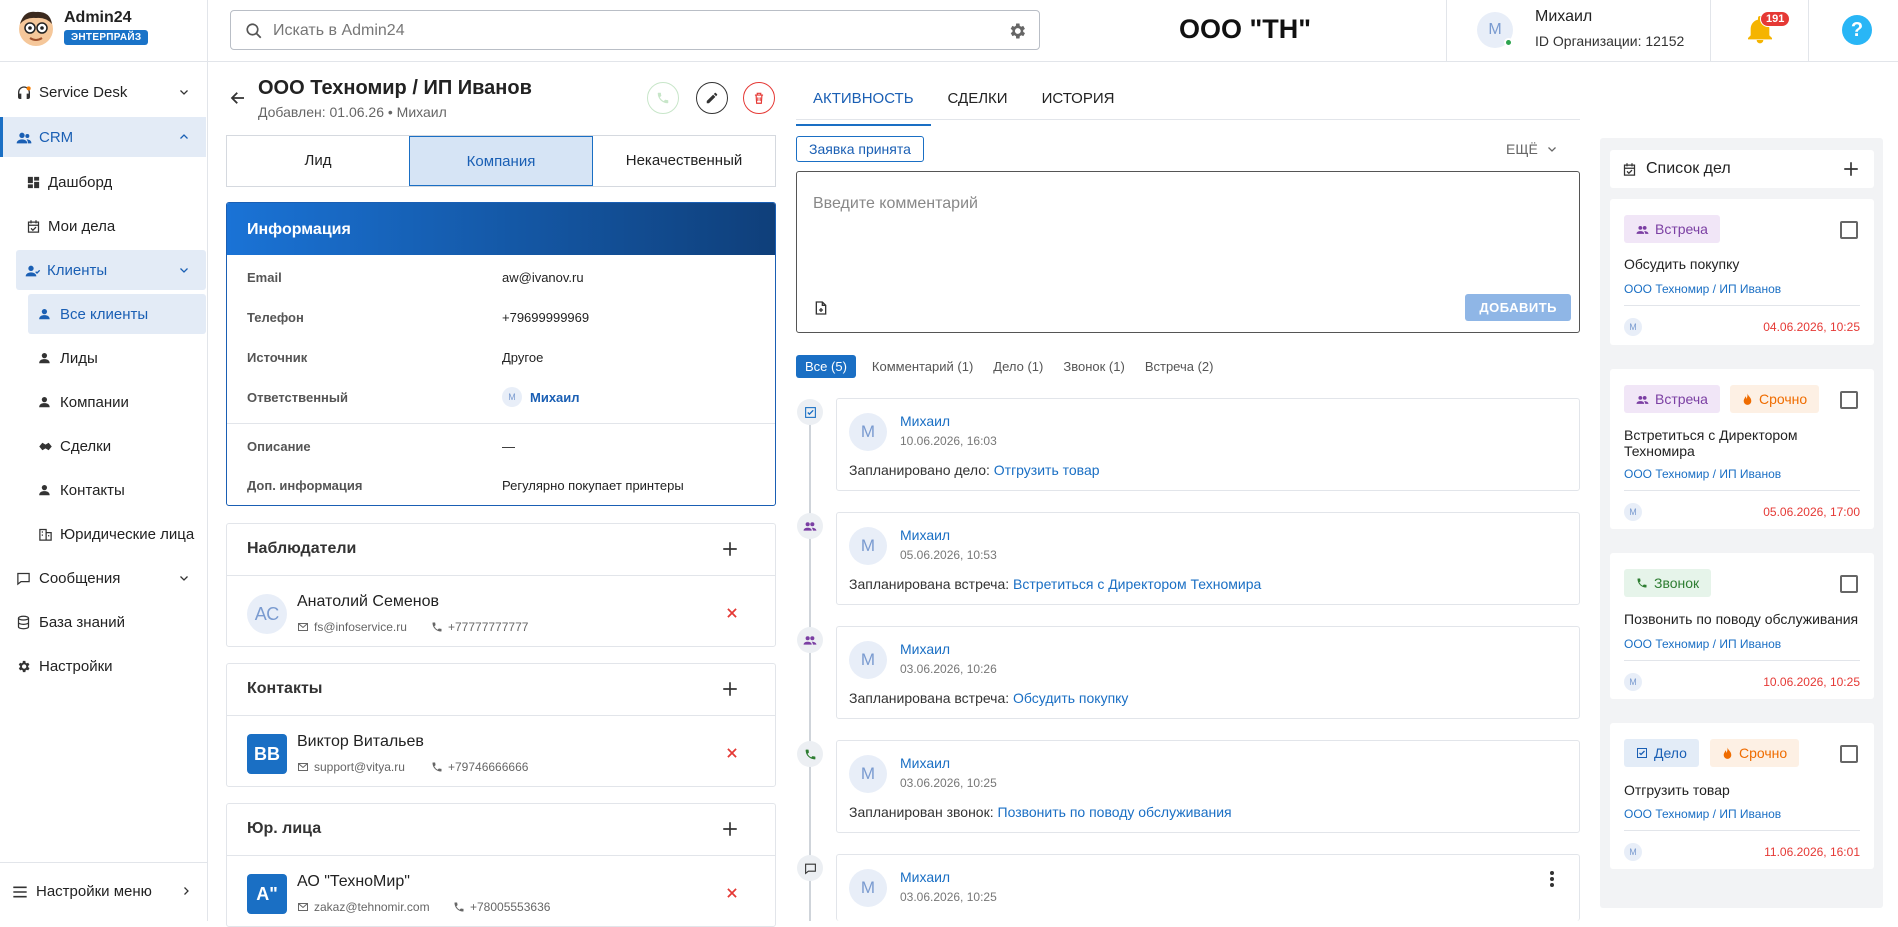  I want to click on sidebar-item-all-clients: Все клиенты, so click(117, 314).